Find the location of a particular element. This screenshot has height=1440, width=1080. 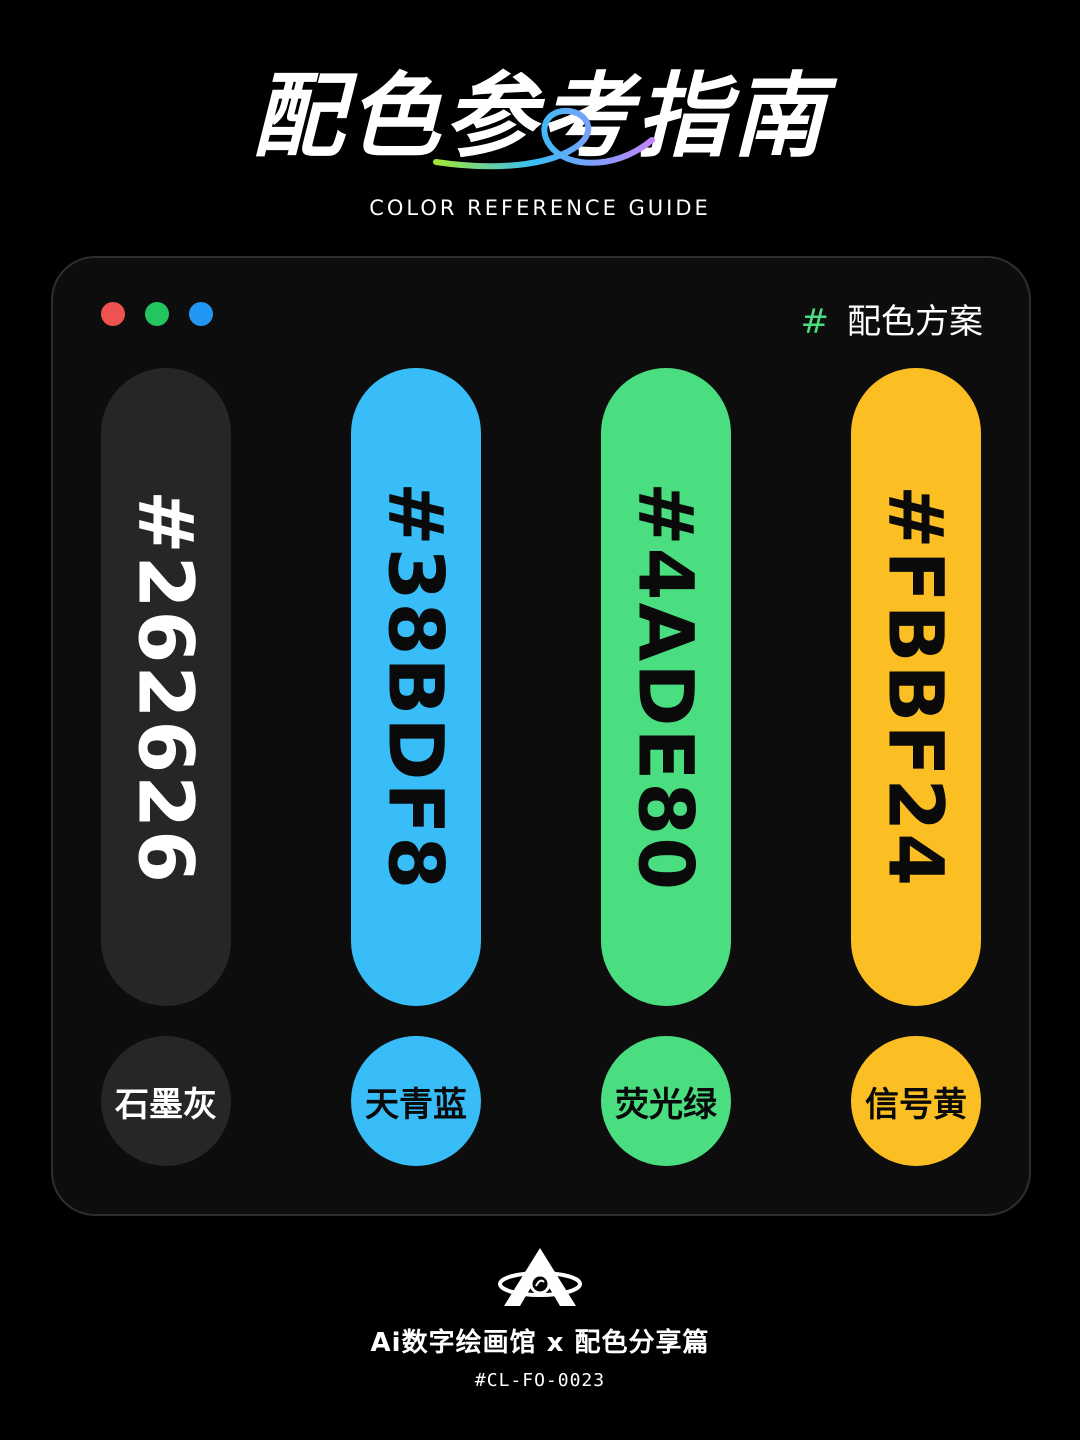

swatch-pill-signal-yellow: #FBBF24 is located at coordinates (916, 687).